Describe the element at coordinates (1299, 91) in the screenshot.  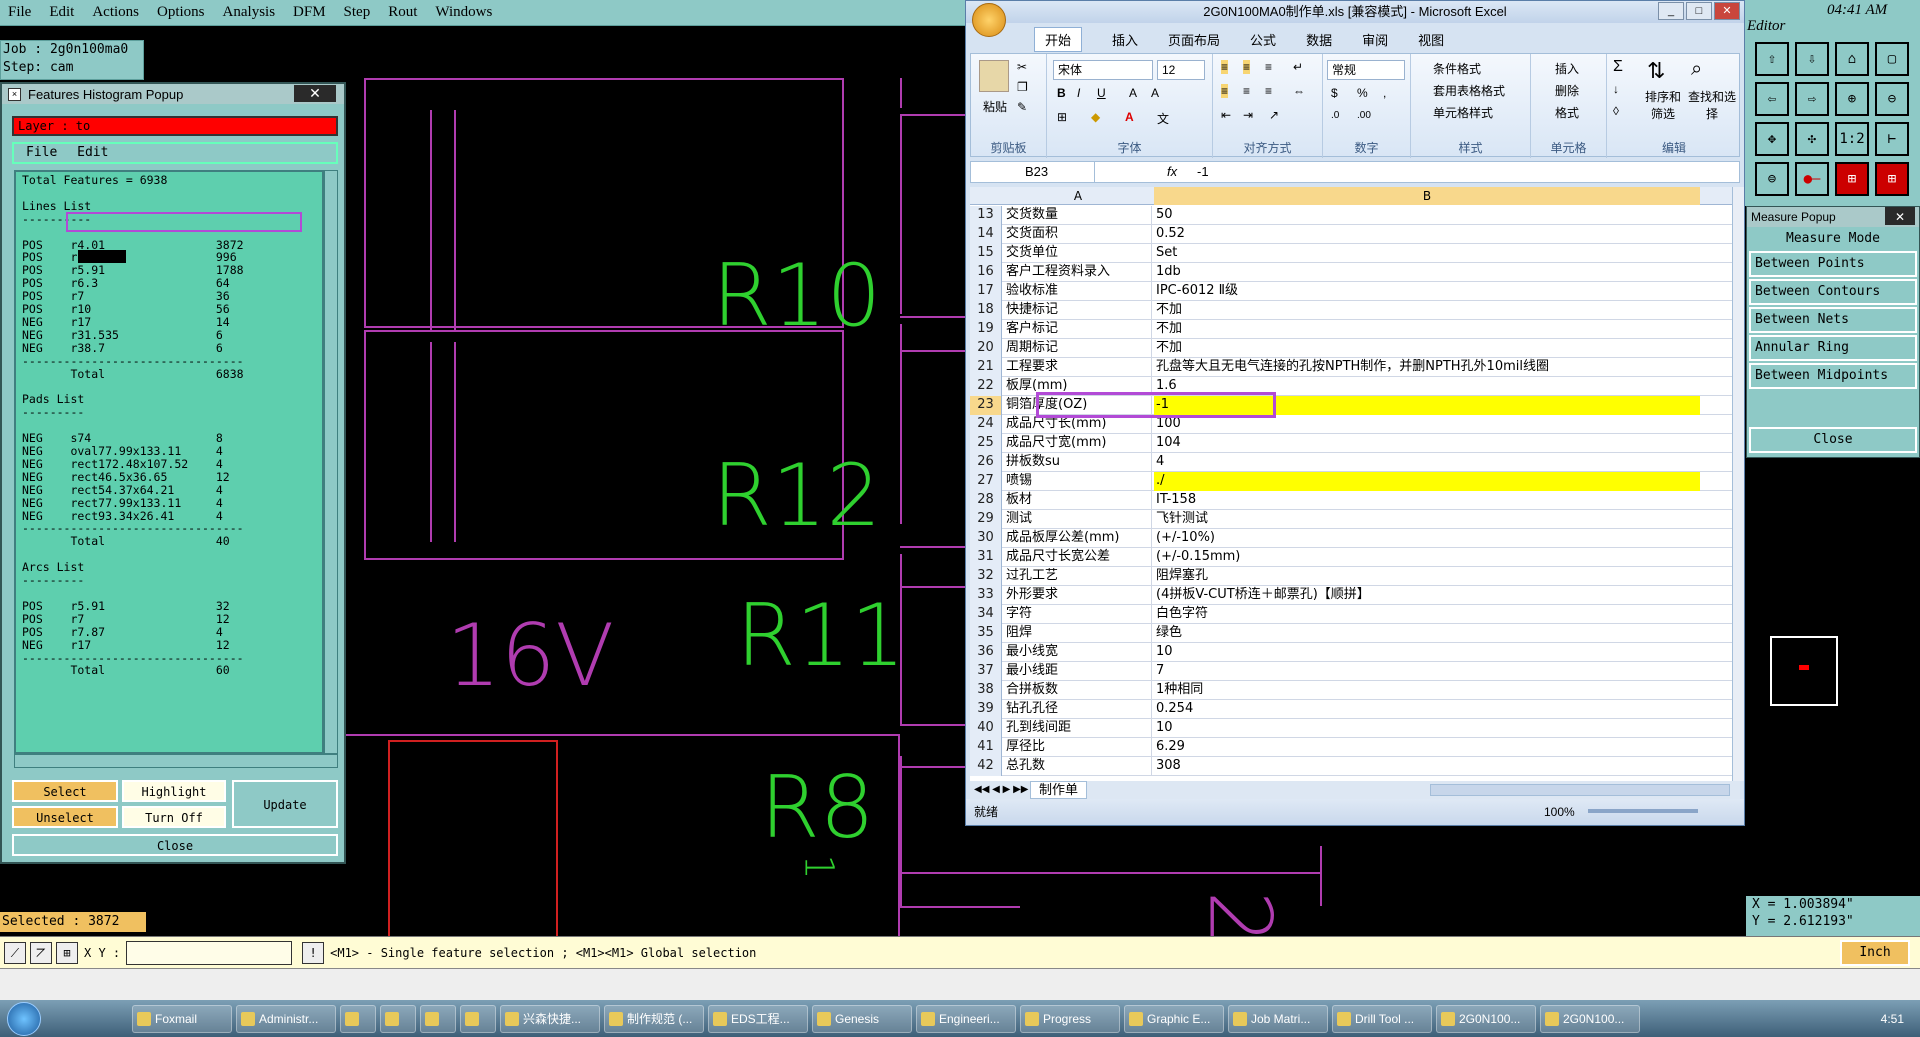
I see `merge-icon: ⇔` at that location.